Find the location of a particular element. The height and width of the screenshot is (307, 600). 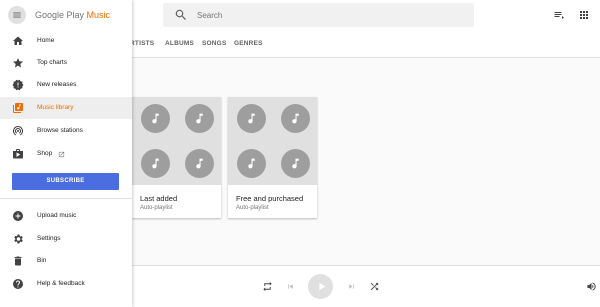

sidebar-item-help-feedback: Help & feedback is located at coordinates (66, 284).